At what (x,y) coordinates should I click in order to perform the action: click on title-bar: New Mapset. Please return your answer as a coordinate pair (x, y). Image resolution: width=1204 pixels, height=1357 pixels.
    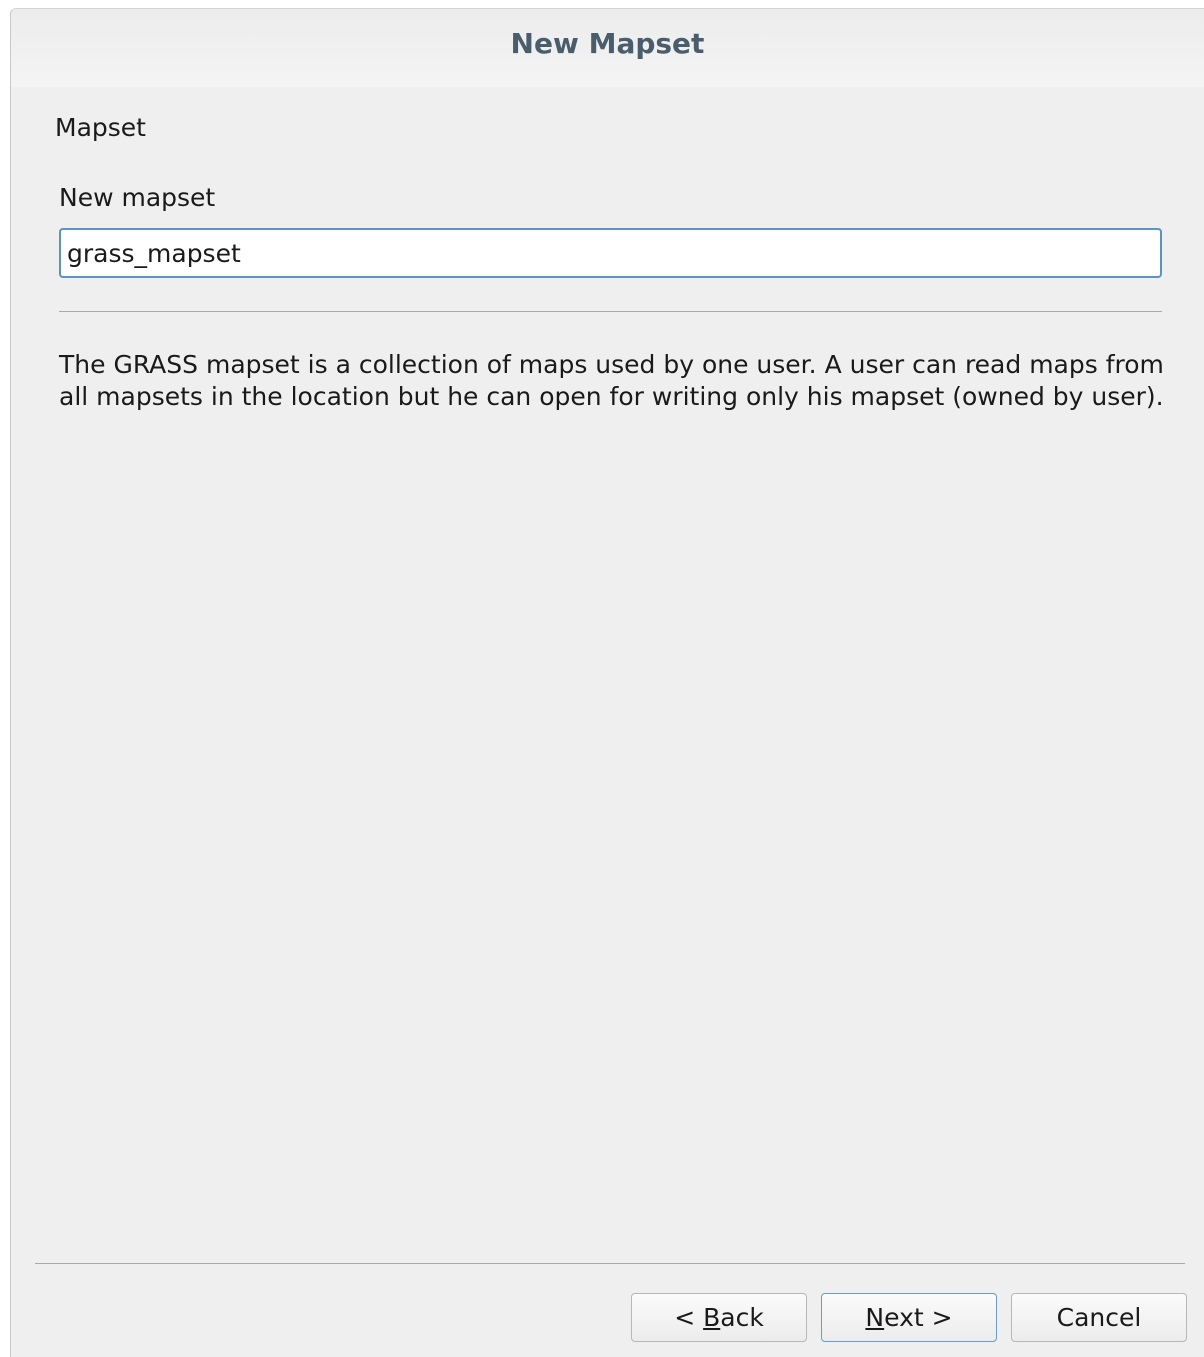
    Looking at the image, I should click on (607, 48).